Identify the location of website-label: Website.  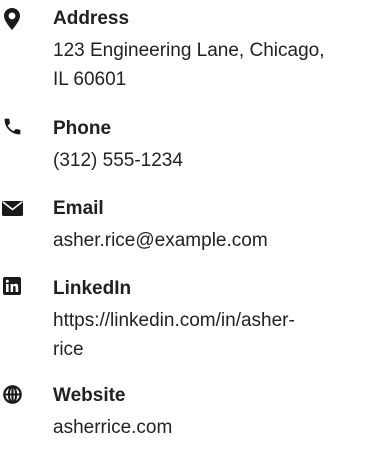
(89, 395).